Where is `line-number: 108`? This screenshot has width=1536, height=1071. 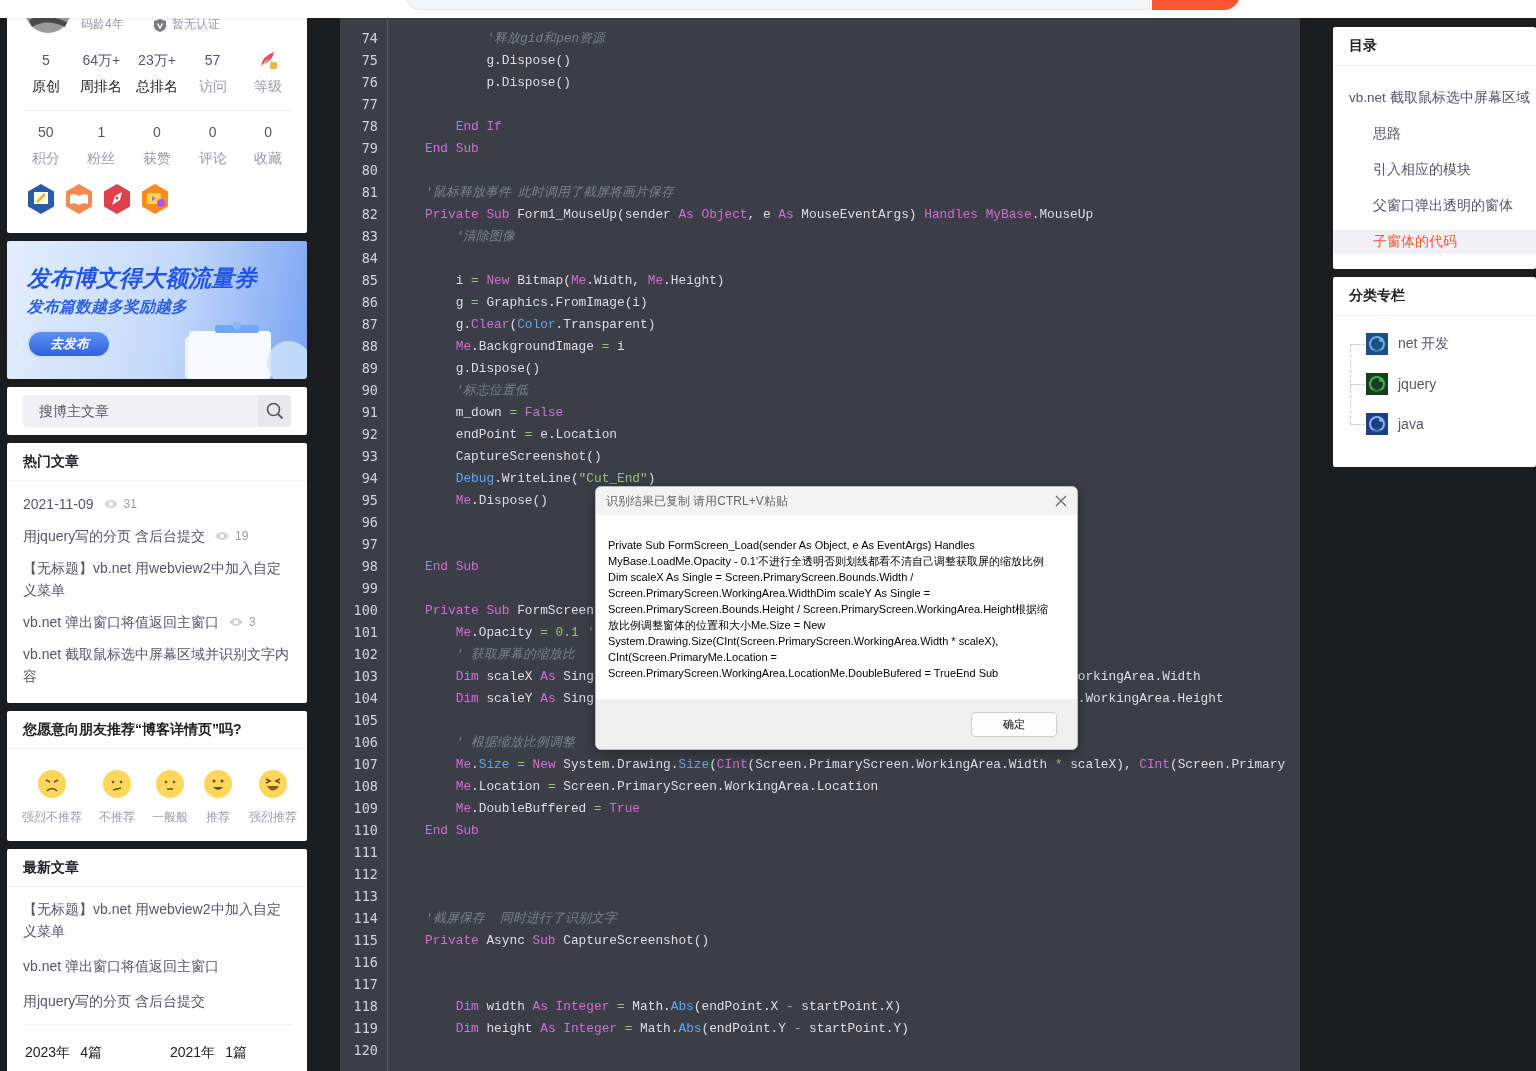 line-number: 108 is located at coordinates (365, 786).